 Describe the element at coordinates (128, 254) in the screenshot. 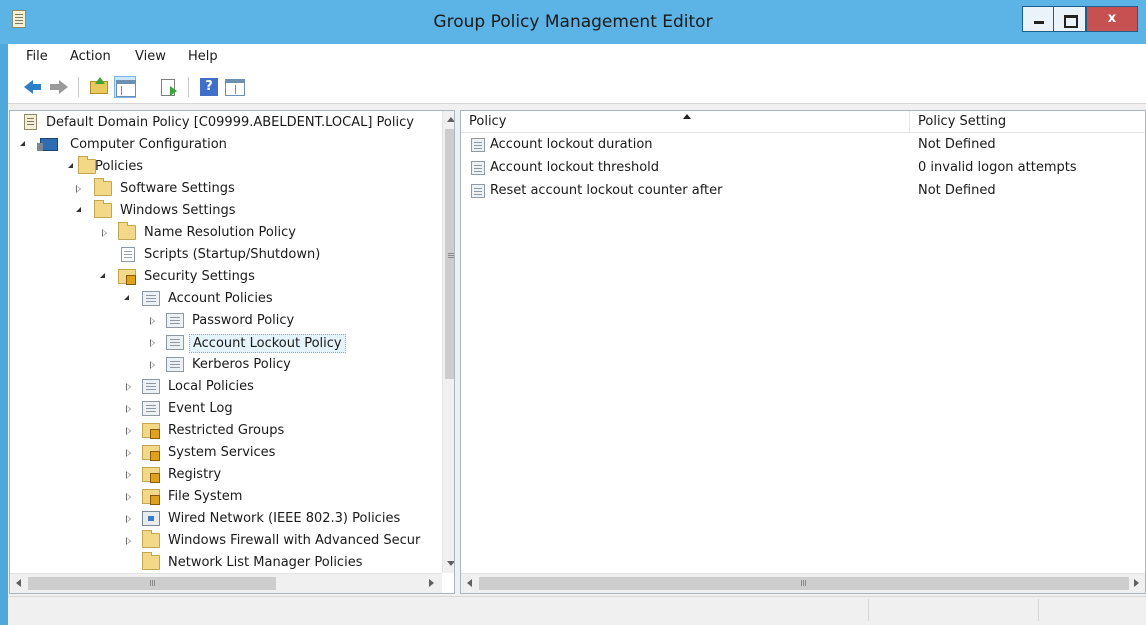

I see `script-icon` at that location.